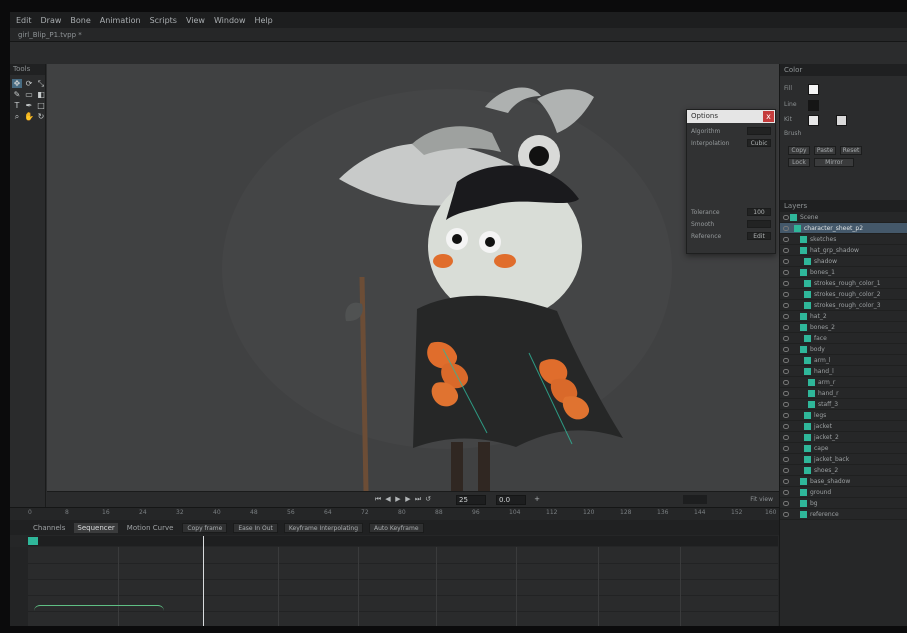 This screenshot has width=907, height=633. What do you see at coordinates (17, 105) in the screenshot?
I see `text-icon: T` at bounding box center [17, 105].